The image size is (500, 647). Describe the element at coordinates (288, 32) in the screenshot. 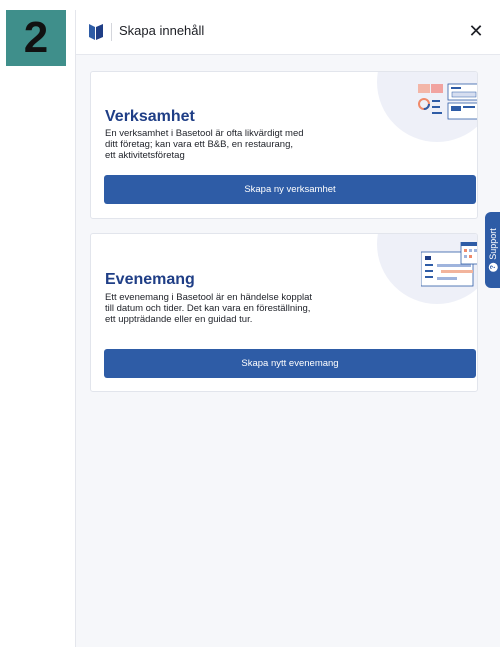

I see `panel-header: Skapa innehåll ✕` at that location.